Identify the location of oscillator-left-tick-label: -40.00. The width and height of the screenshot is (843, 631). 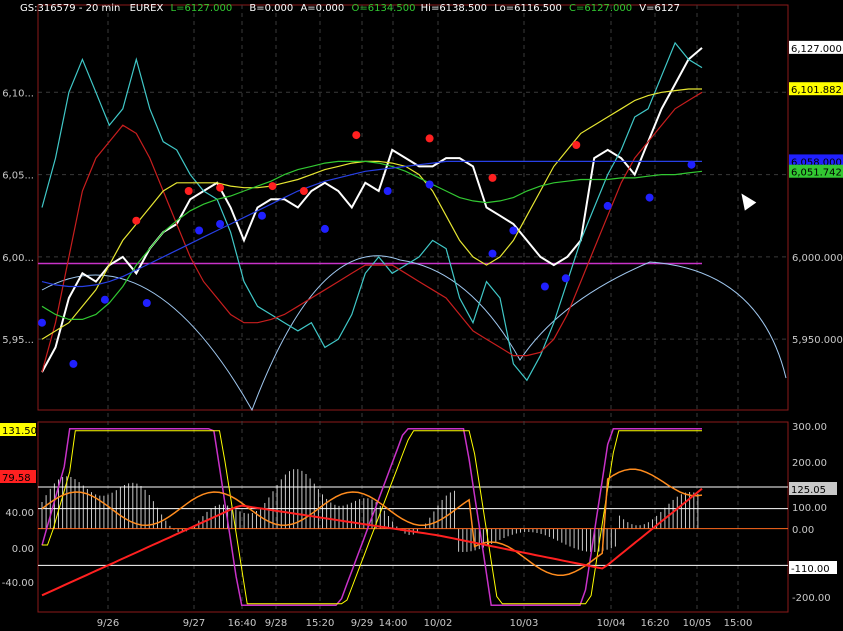
(18, 583).